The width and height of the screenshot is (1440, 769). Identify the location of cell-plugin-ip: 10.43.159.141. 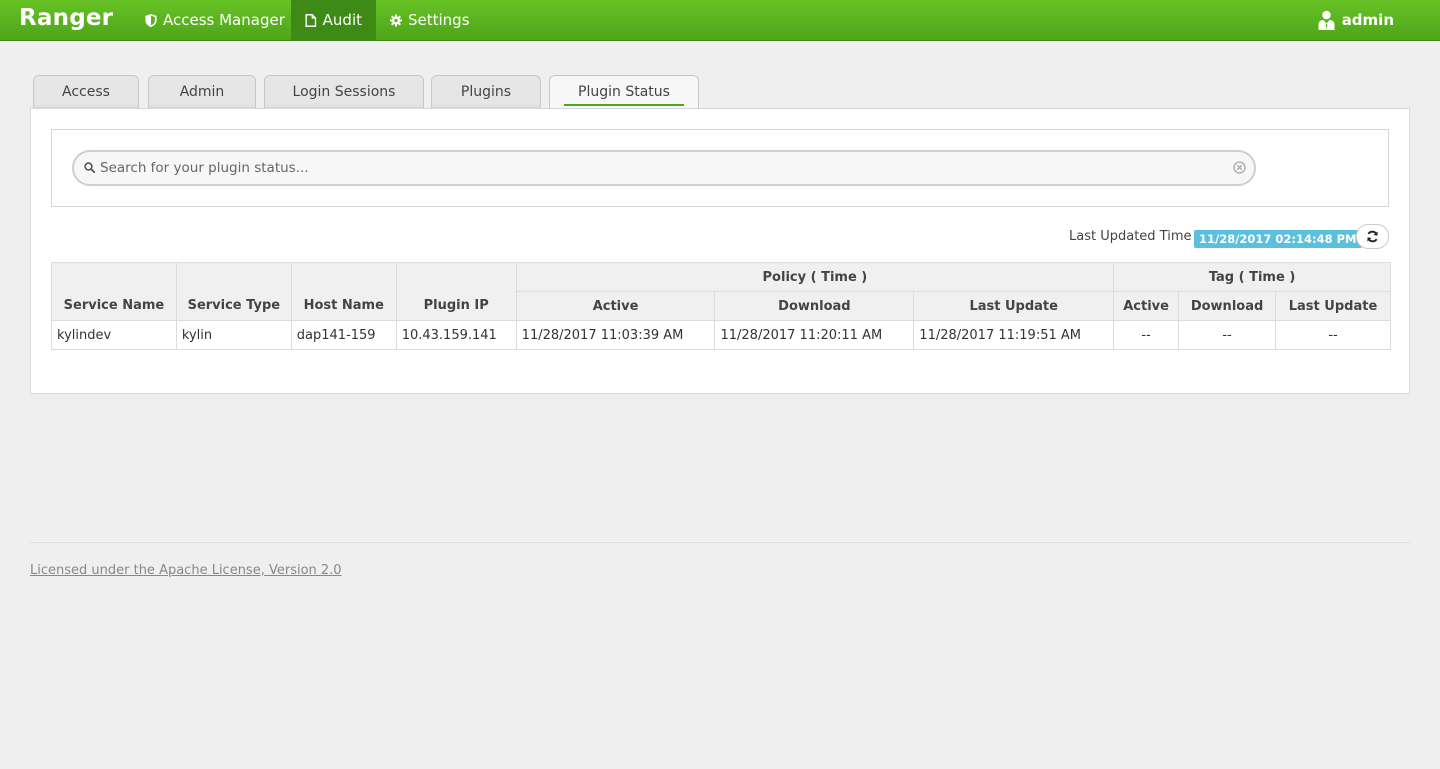
(456, 335).